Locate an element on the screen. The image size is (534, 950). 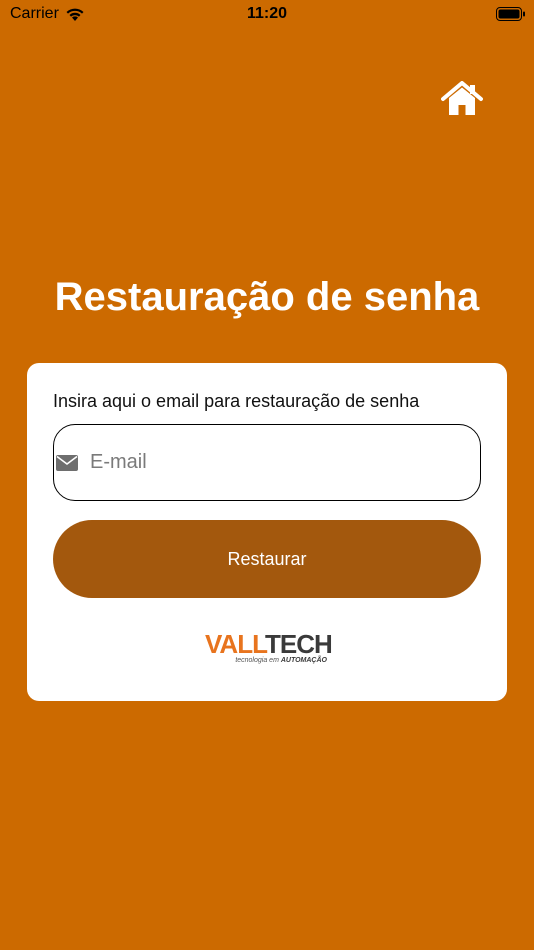
logo-tagline-prefix: tecnologia em is located at coordinates (258, 660).